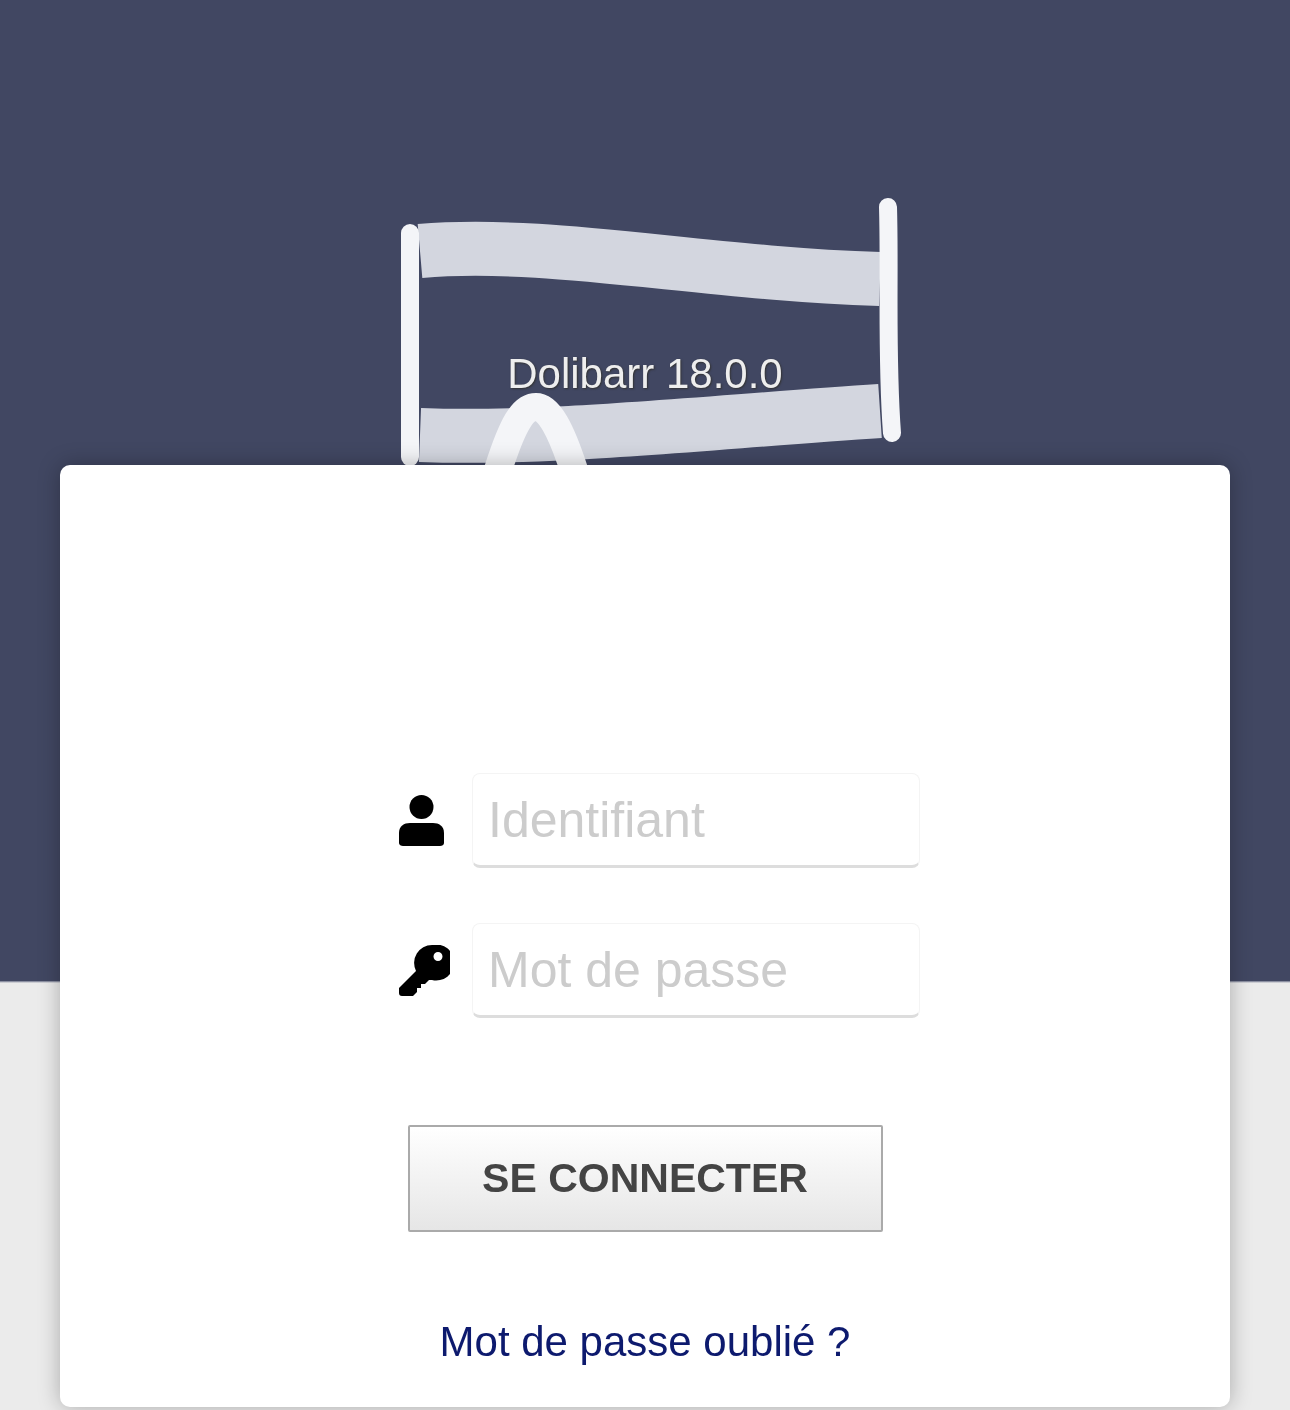 The width and height of the screenshot is (1290, 1410). Describe the element at coordinates (424, 970) in the screenshot. I see `key-icon` at that location.